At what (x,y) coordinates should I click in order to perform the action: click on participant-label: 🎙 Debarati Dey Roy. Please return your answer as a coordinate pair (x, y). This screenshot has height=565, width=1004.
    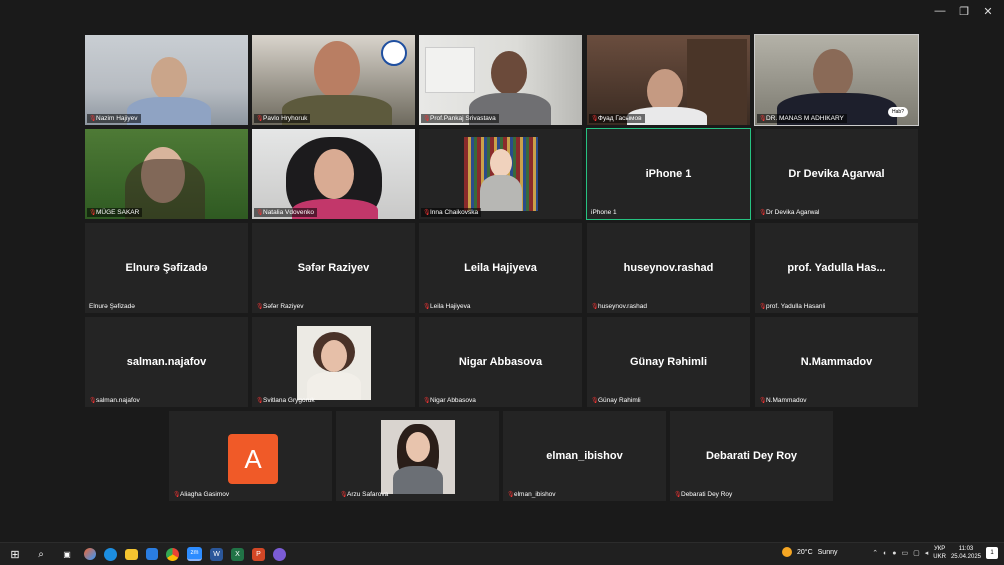
    Looking at the image, I should click on (703, 494).